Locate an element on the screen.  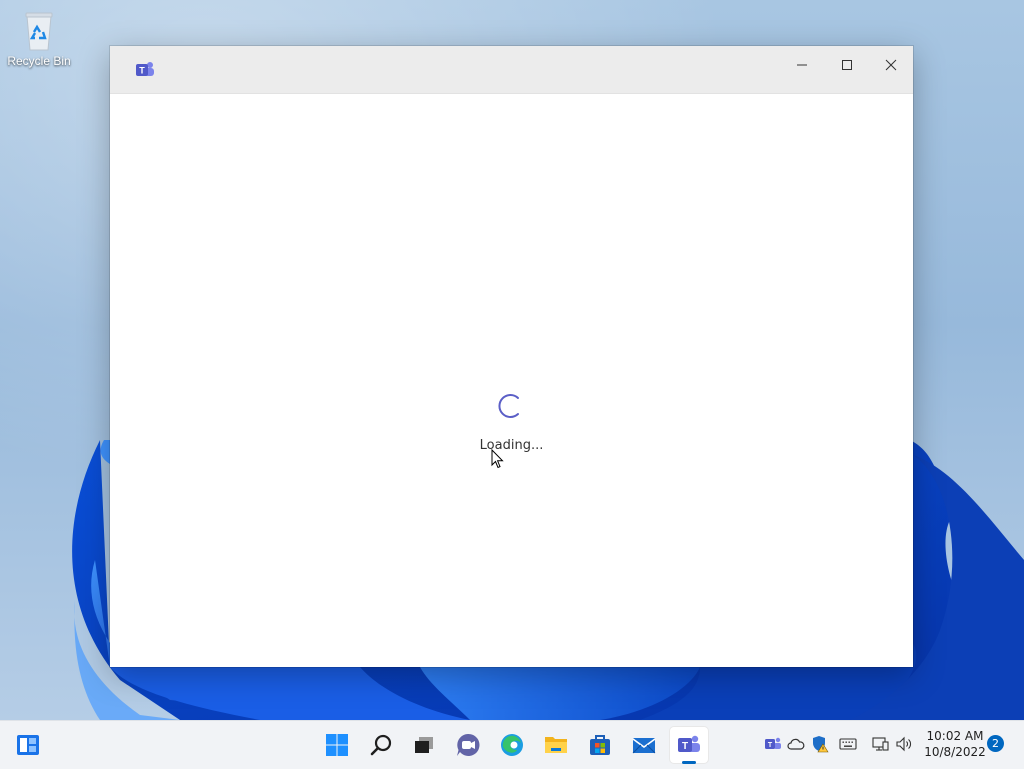
cloud-icon is located at coordinates (796, 744).